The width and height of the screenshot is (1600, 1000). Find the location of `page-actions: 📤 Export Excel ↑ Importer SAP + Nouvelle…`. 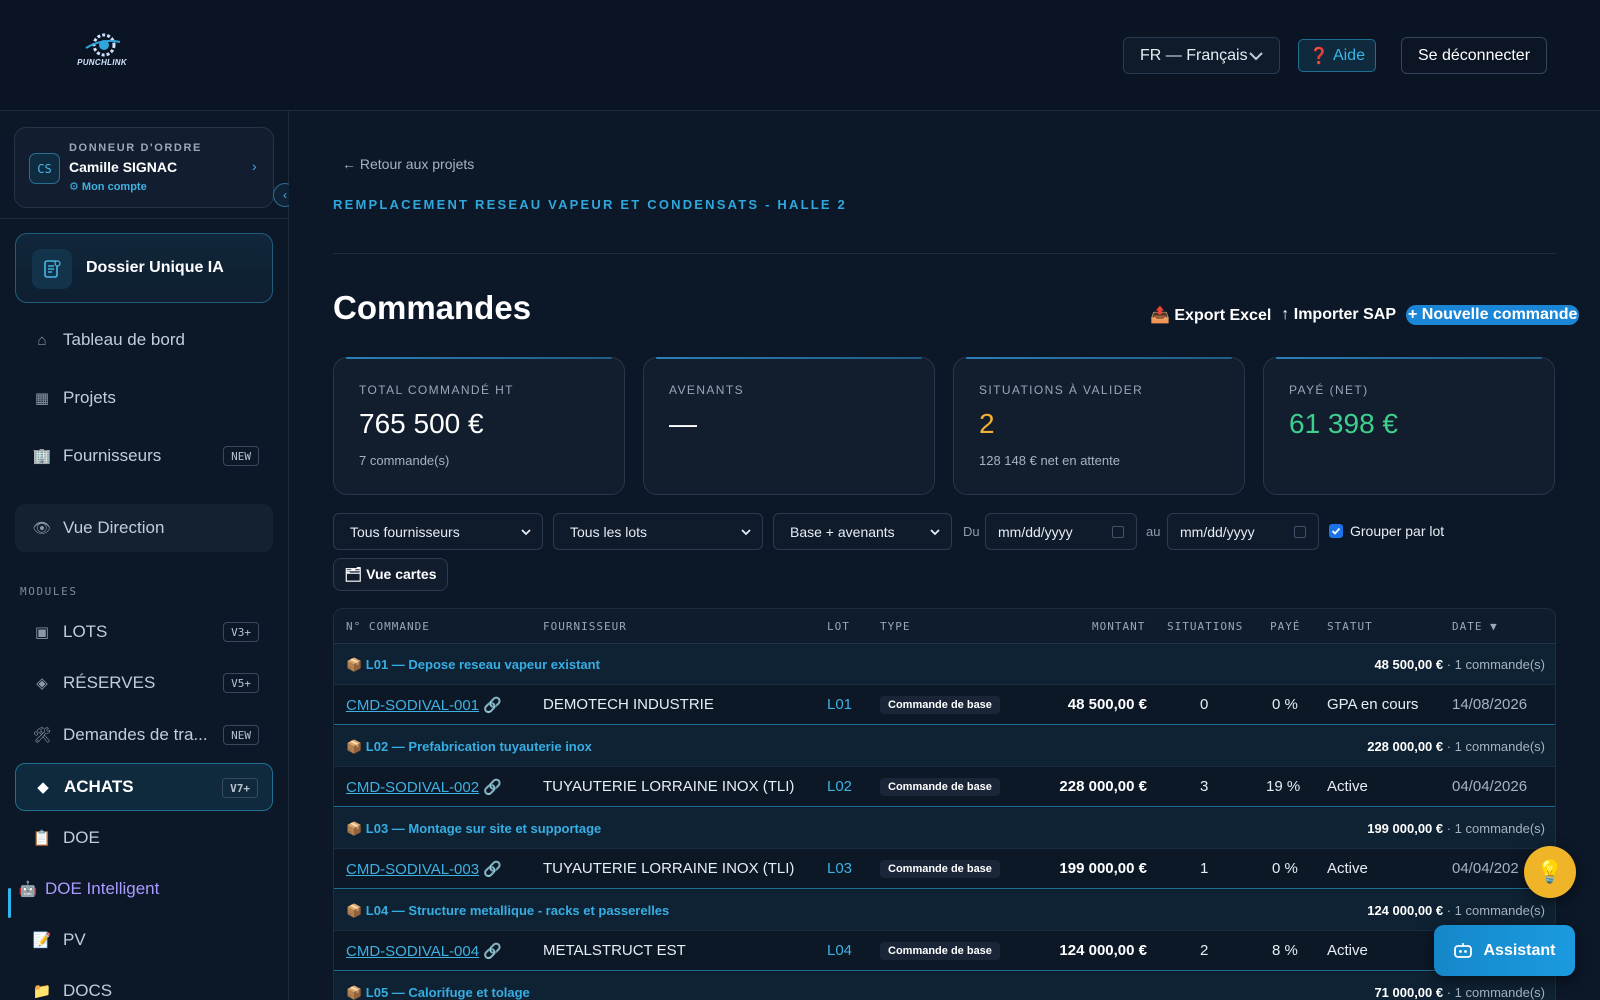

page-actions: 📤 Export Excel ↑ Importer SAP + Nouvelle… is located at coordinates (1365, 315).